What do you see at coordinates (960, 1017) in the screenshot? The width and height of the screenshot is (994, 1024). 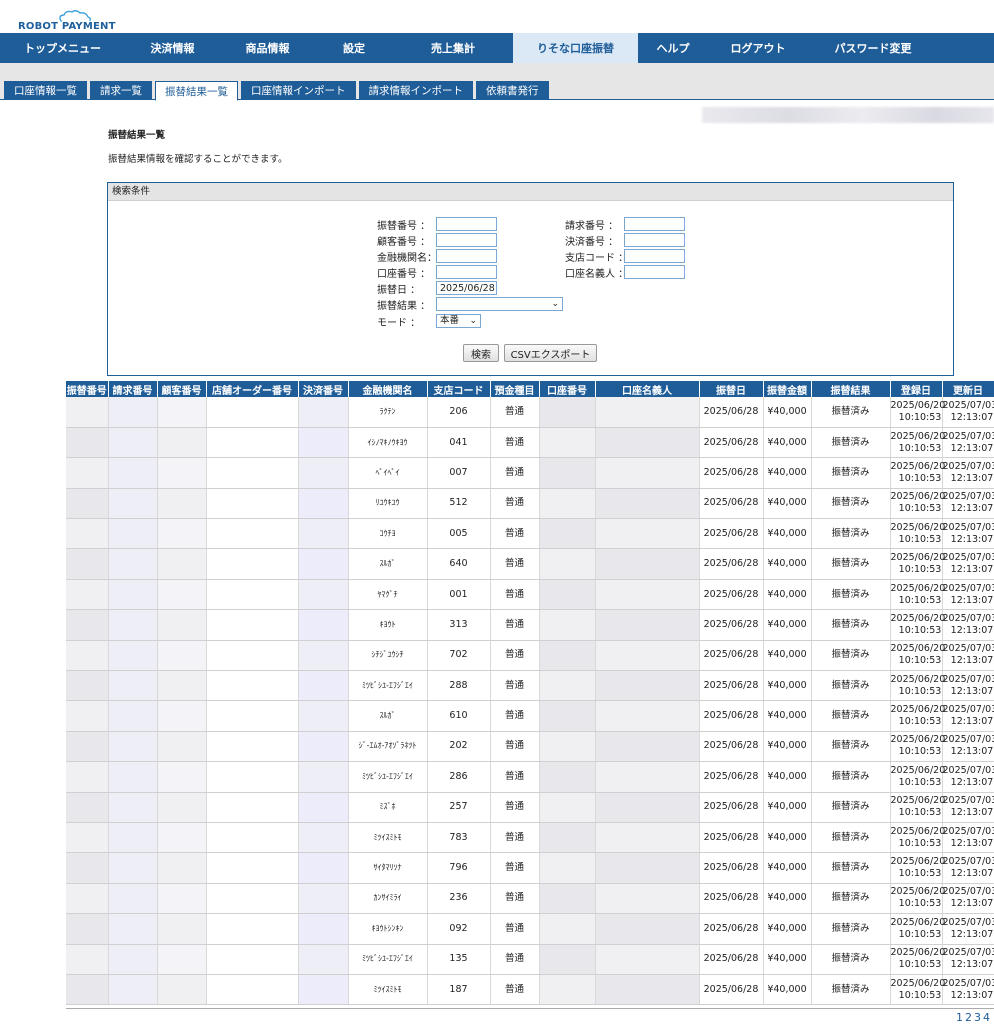 I see `page-link: 1` at bounding box center [960, 1017].